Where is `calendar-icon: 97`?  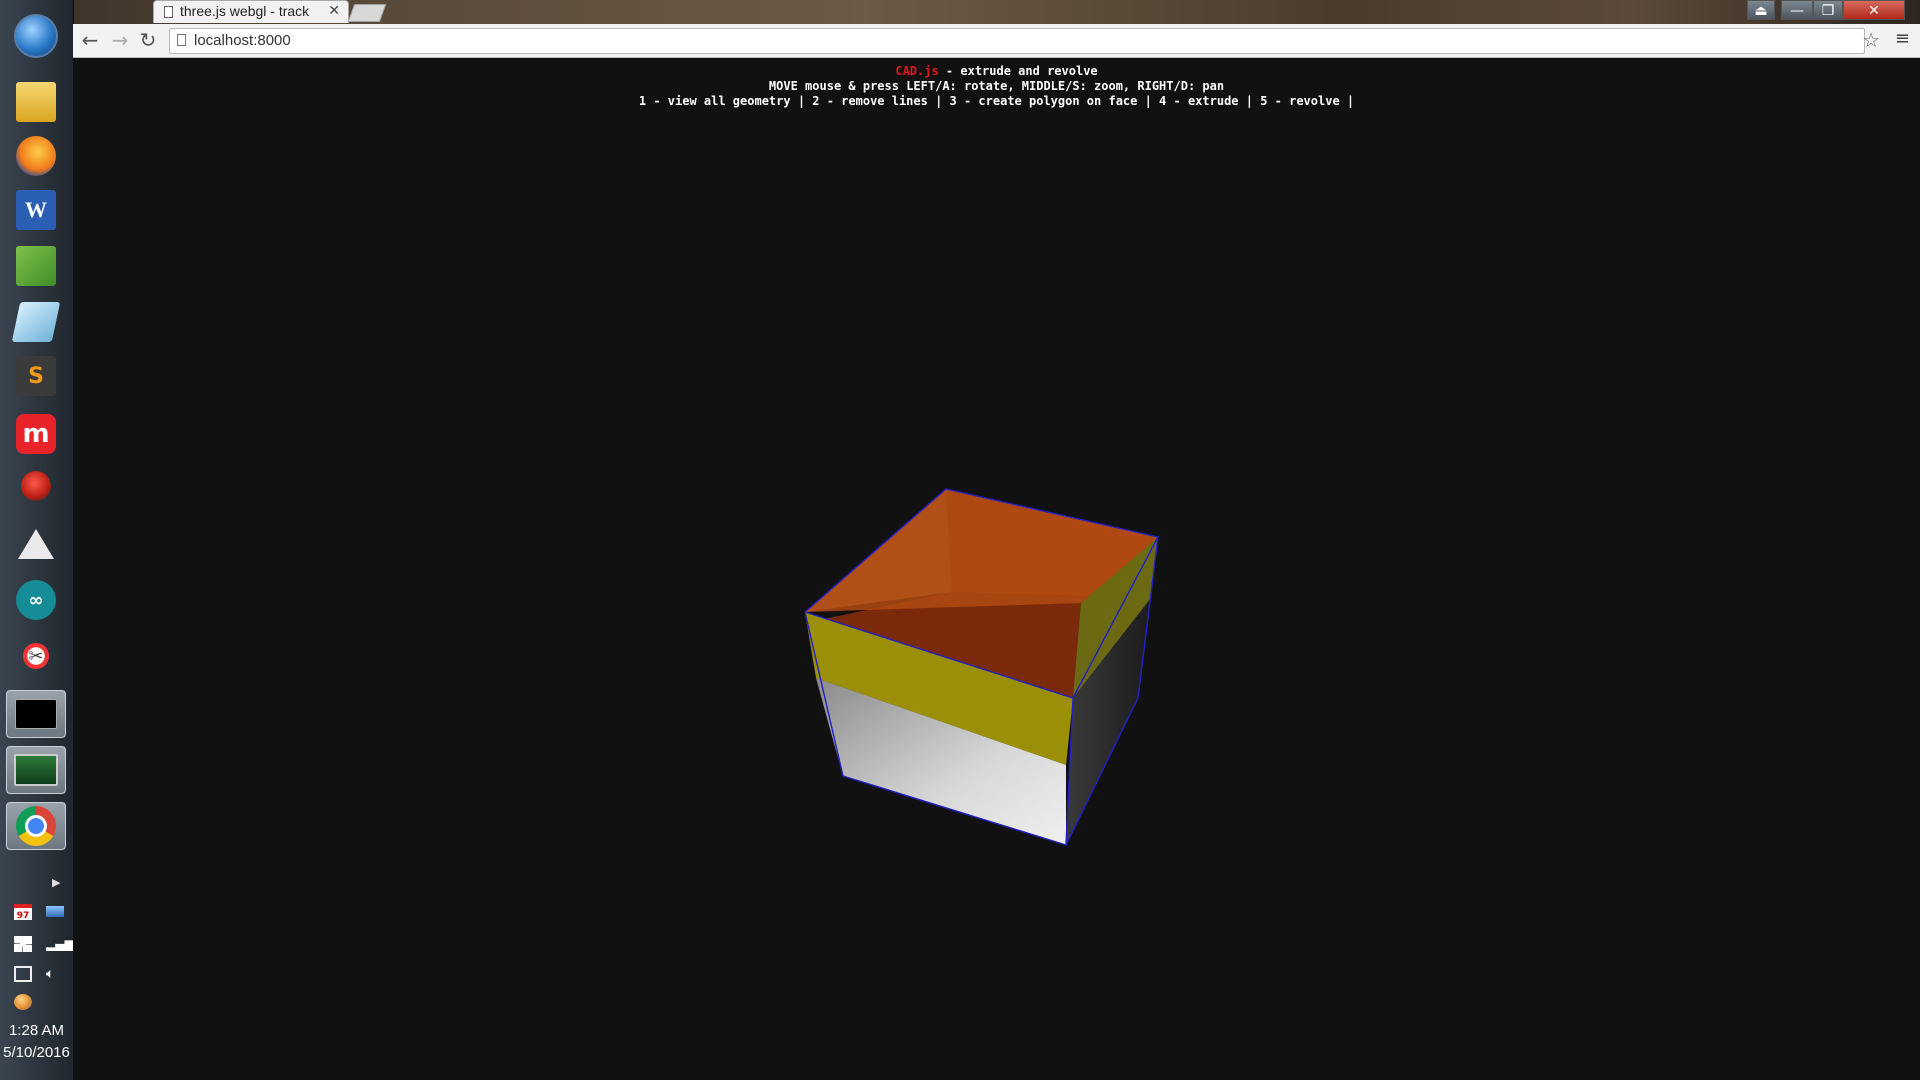
calendar-icon: 97 is located at coordinates (23, 912).